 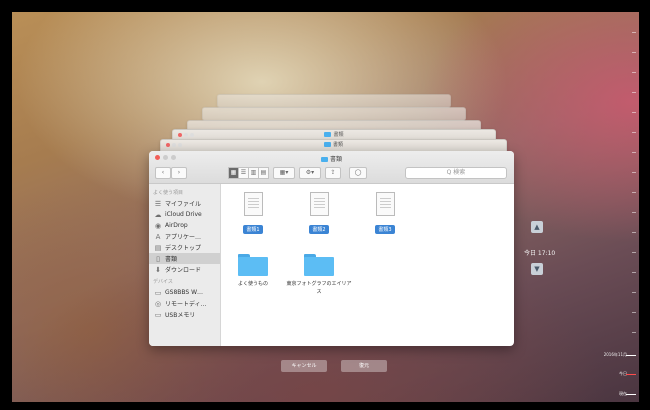 I want to click on nav-buttons: ‹ ›, so click(x=171, y=173).